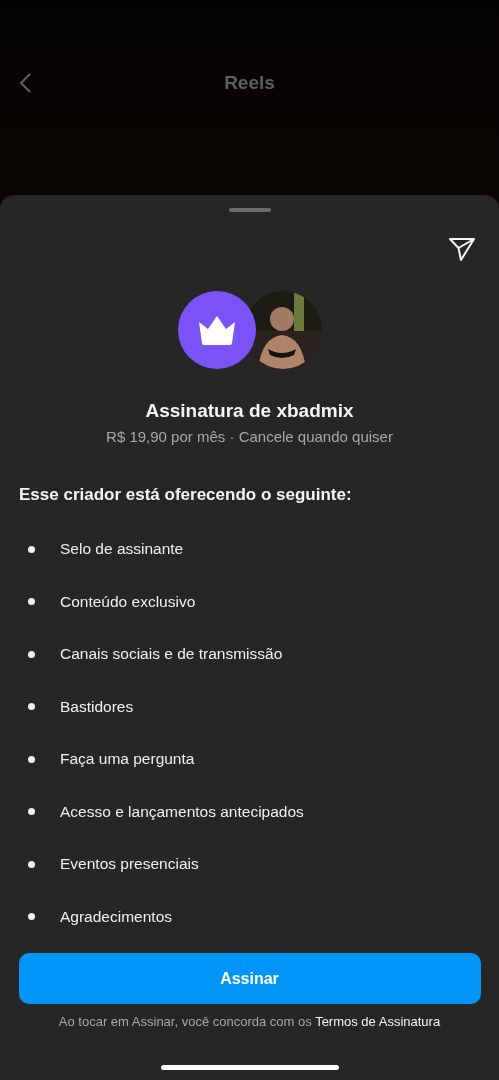 The height and width of the screenshot is (1080, 499). What do you see at coordinates (249, 411) in the screenshot?
I see `subscription-title: Assinatura de xbadmix` at bounding box center [249, 411].